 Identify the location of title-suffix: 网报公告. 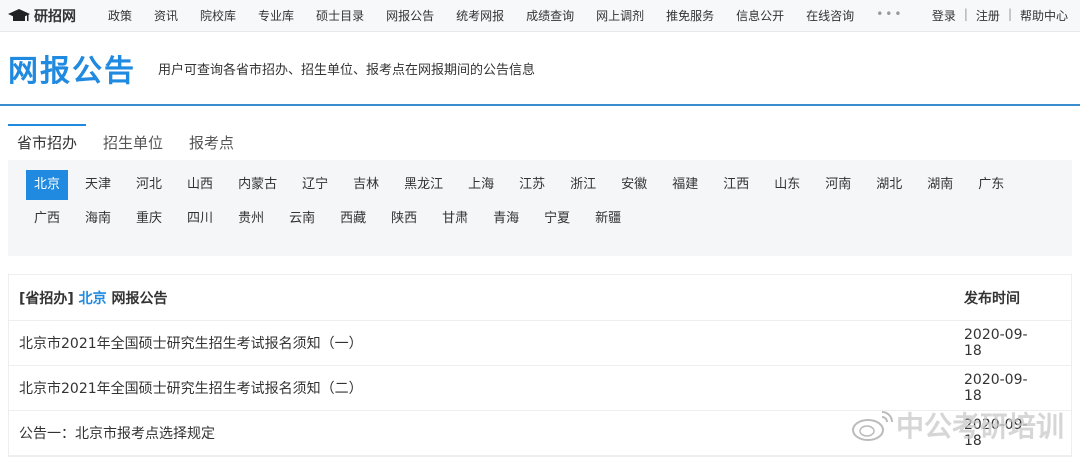
(139, 298).